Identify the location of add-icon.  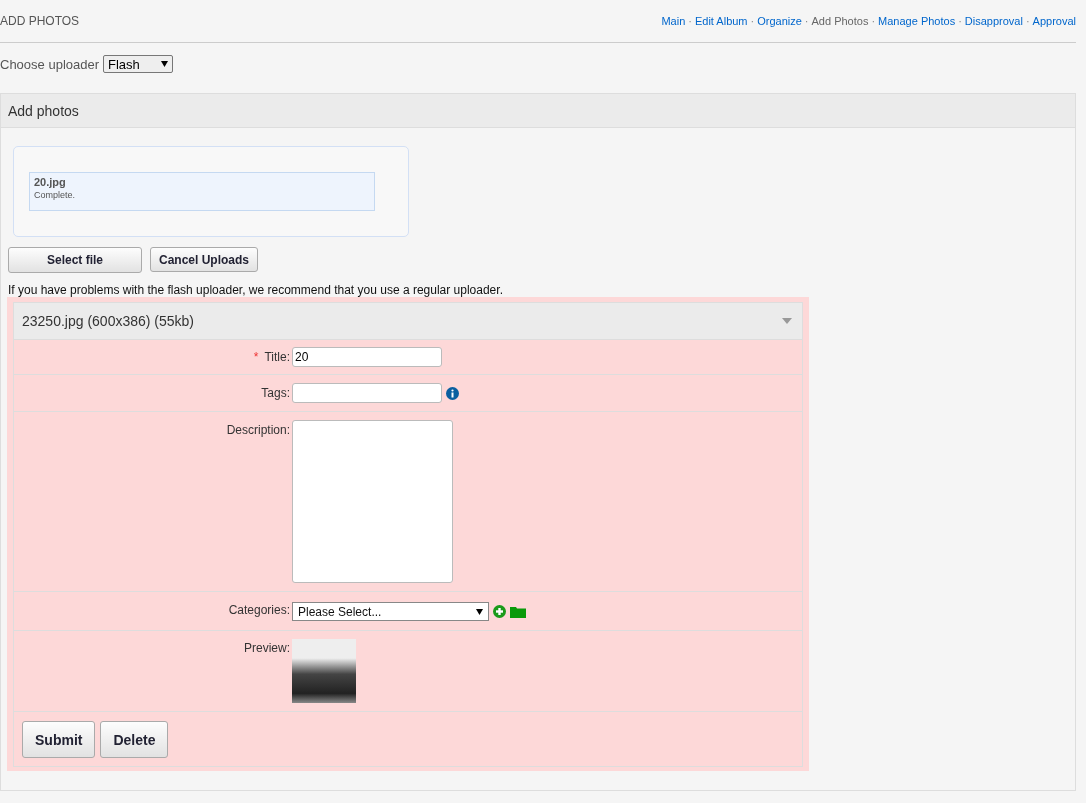
(499, 611).